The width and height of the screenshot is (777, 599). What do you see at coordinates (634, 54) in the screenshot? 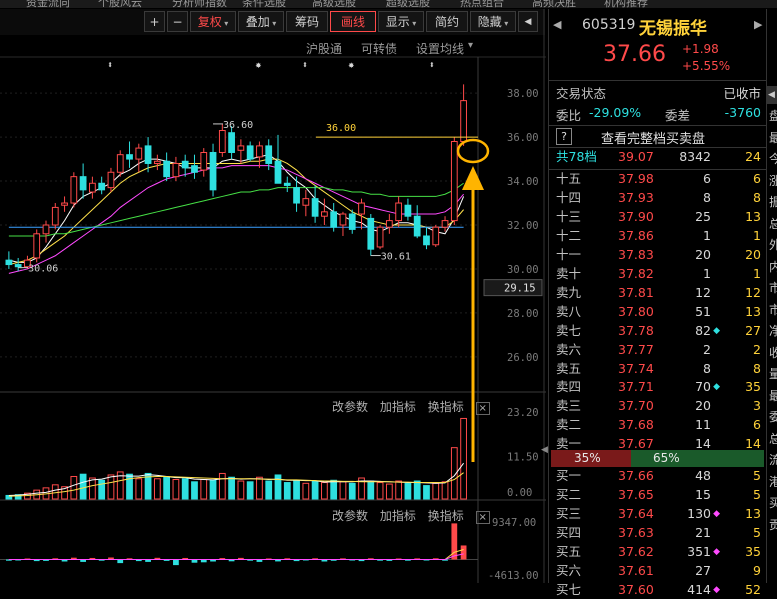
I see `last-price: 37.66` at bounding box center [634, 54].